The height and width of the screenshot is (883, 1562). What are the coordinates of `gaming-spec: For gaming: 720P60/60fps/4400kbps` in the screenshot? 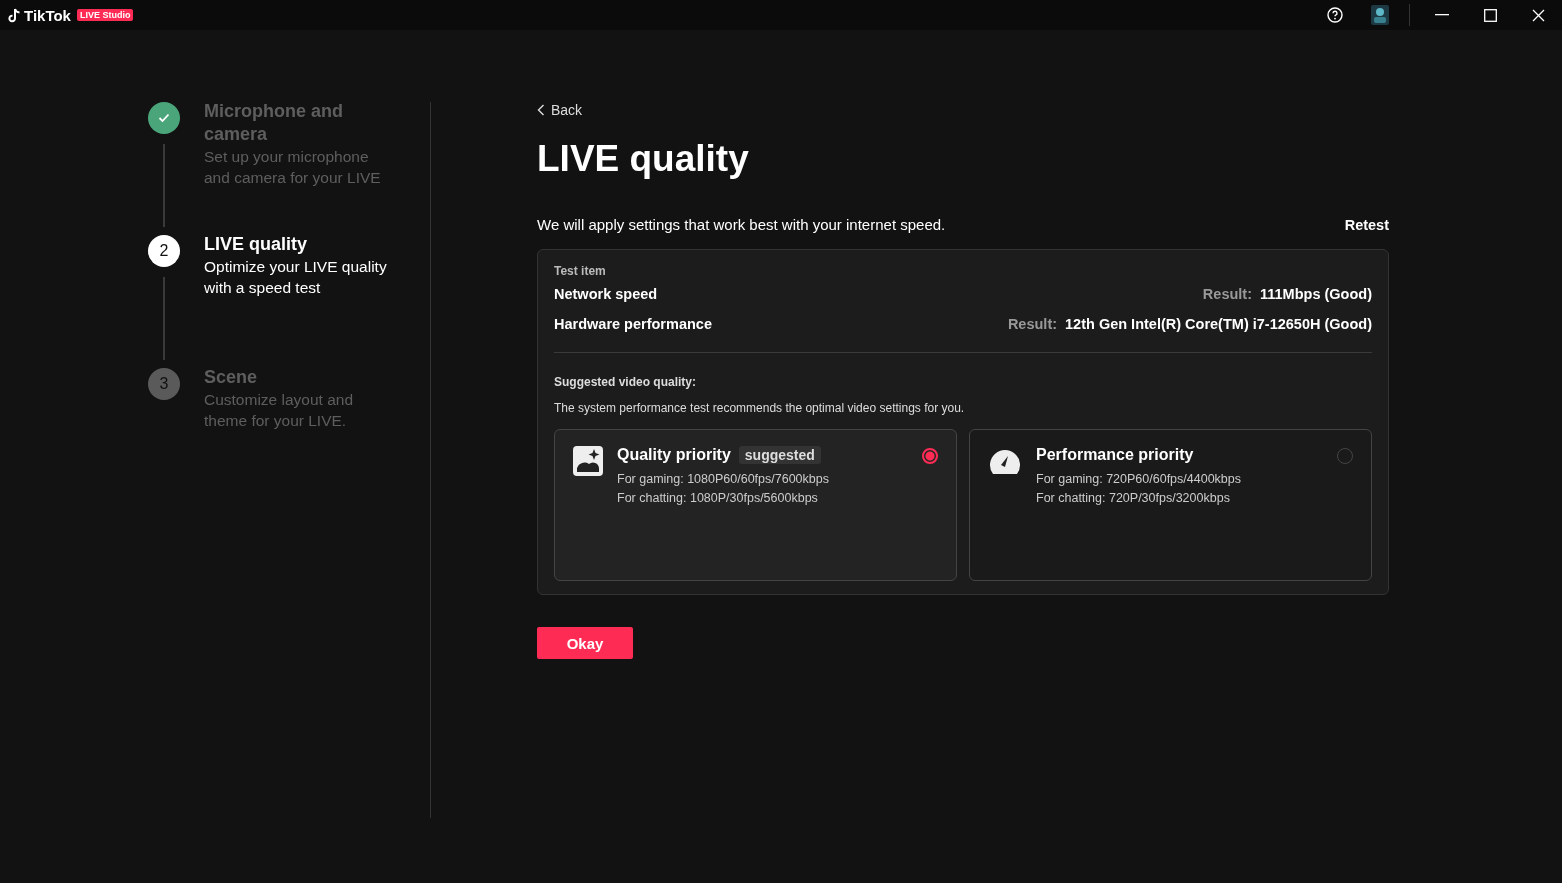 It's located at (1138, 479).